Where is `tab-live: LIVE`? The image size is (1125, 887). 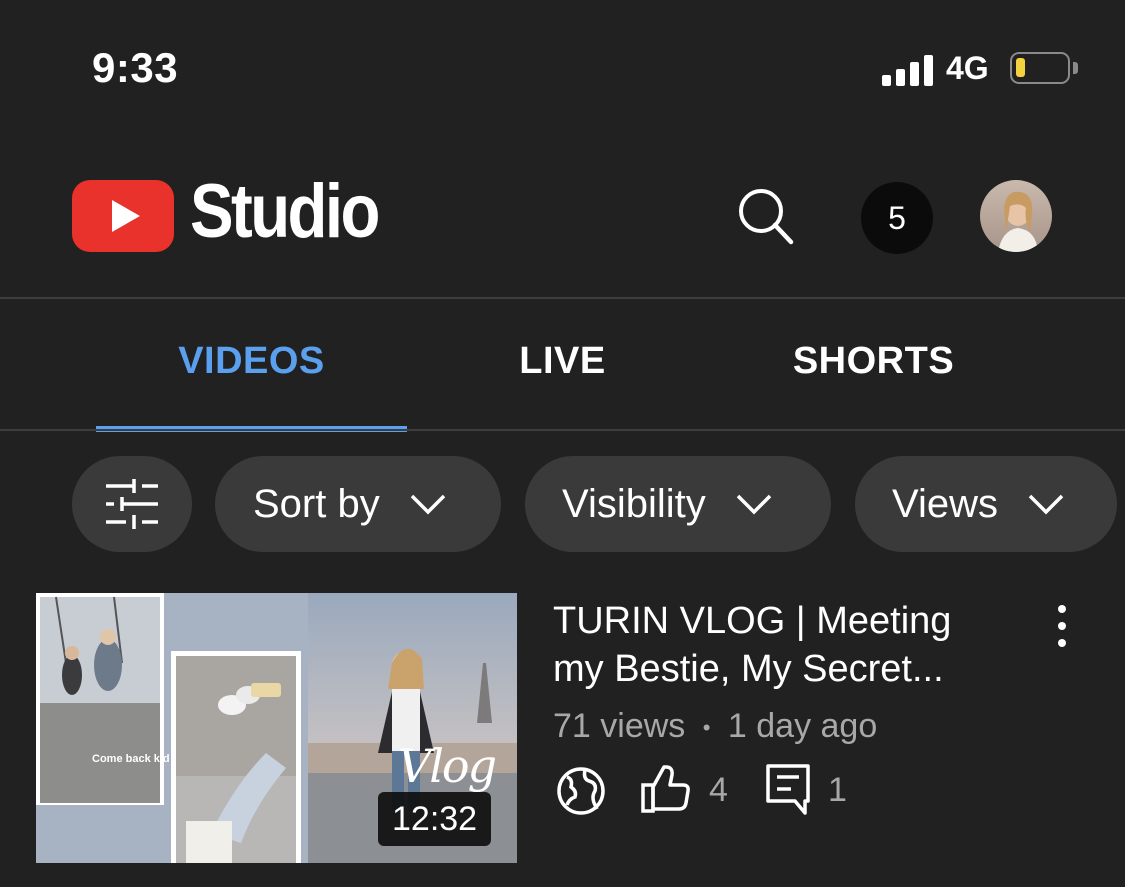 tab-live: LIVE is located at coordinates (562, 361).